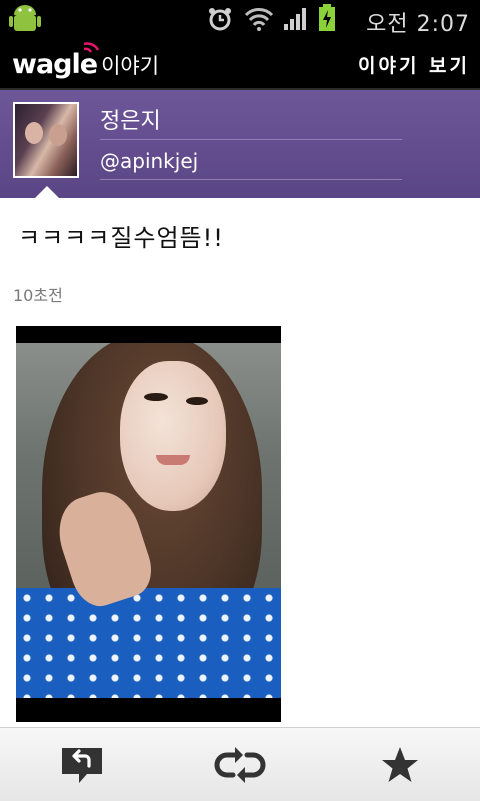 The height and width of the screenshot is (801, 480). I want to click on retweet-icon, so click(240, 765).